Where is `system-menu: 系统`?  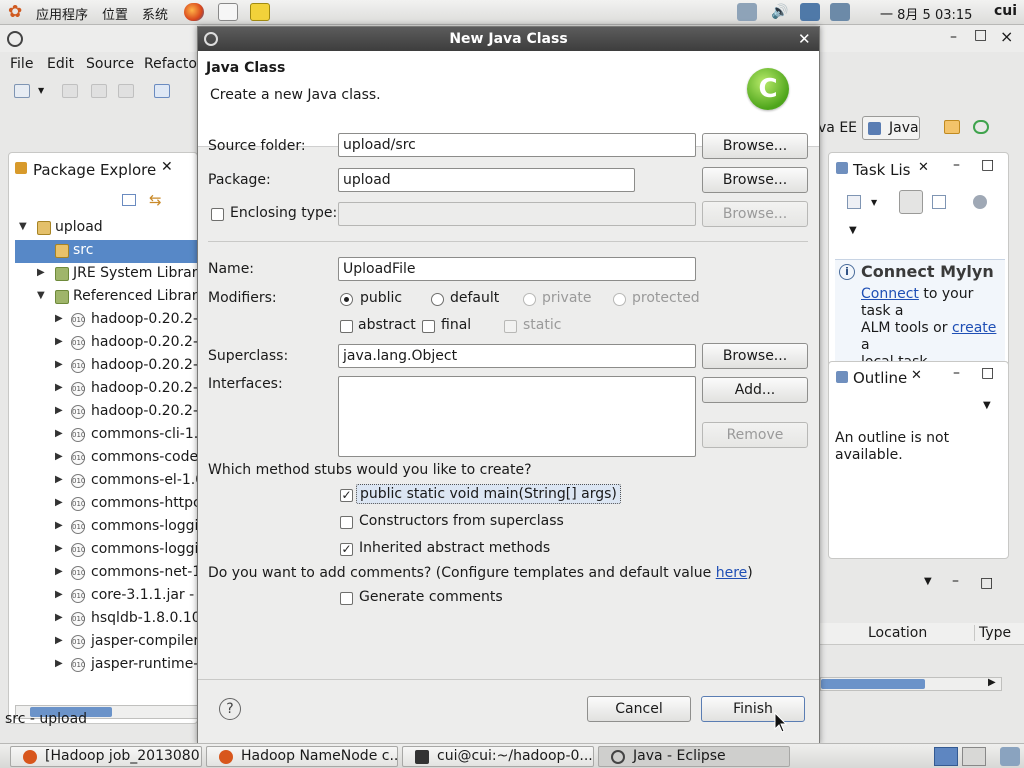 system-menu: 系统 is located at coordinates (155, 13).